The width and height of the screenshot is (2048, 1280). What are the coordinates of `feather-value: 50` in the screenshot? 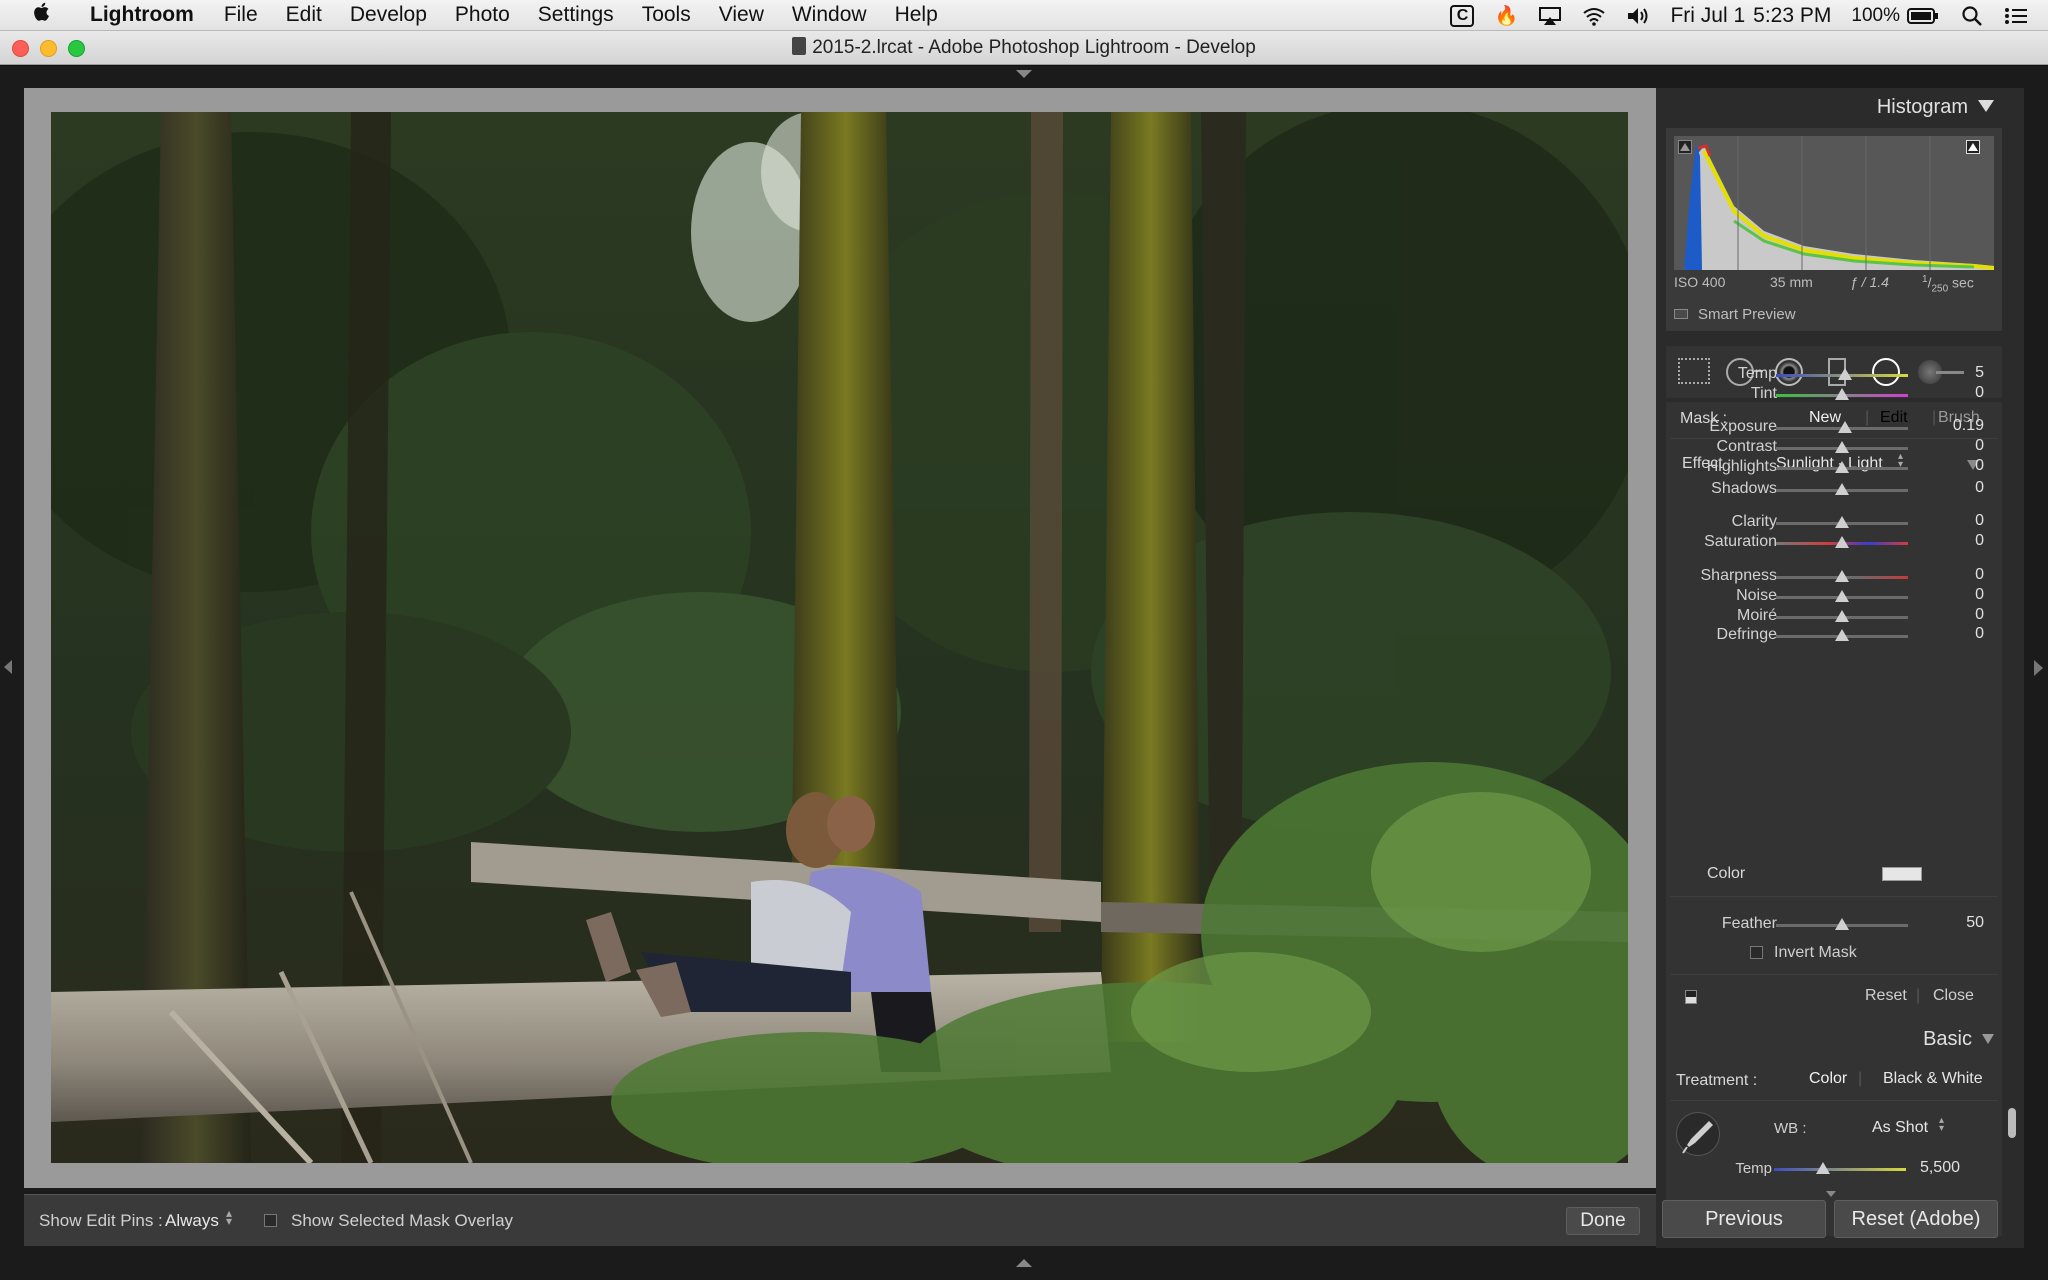 It's located at (1954, 923).